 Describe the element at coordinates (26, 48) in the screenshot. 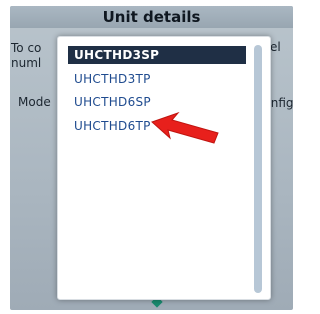

I see `background-text: To co` at that location.